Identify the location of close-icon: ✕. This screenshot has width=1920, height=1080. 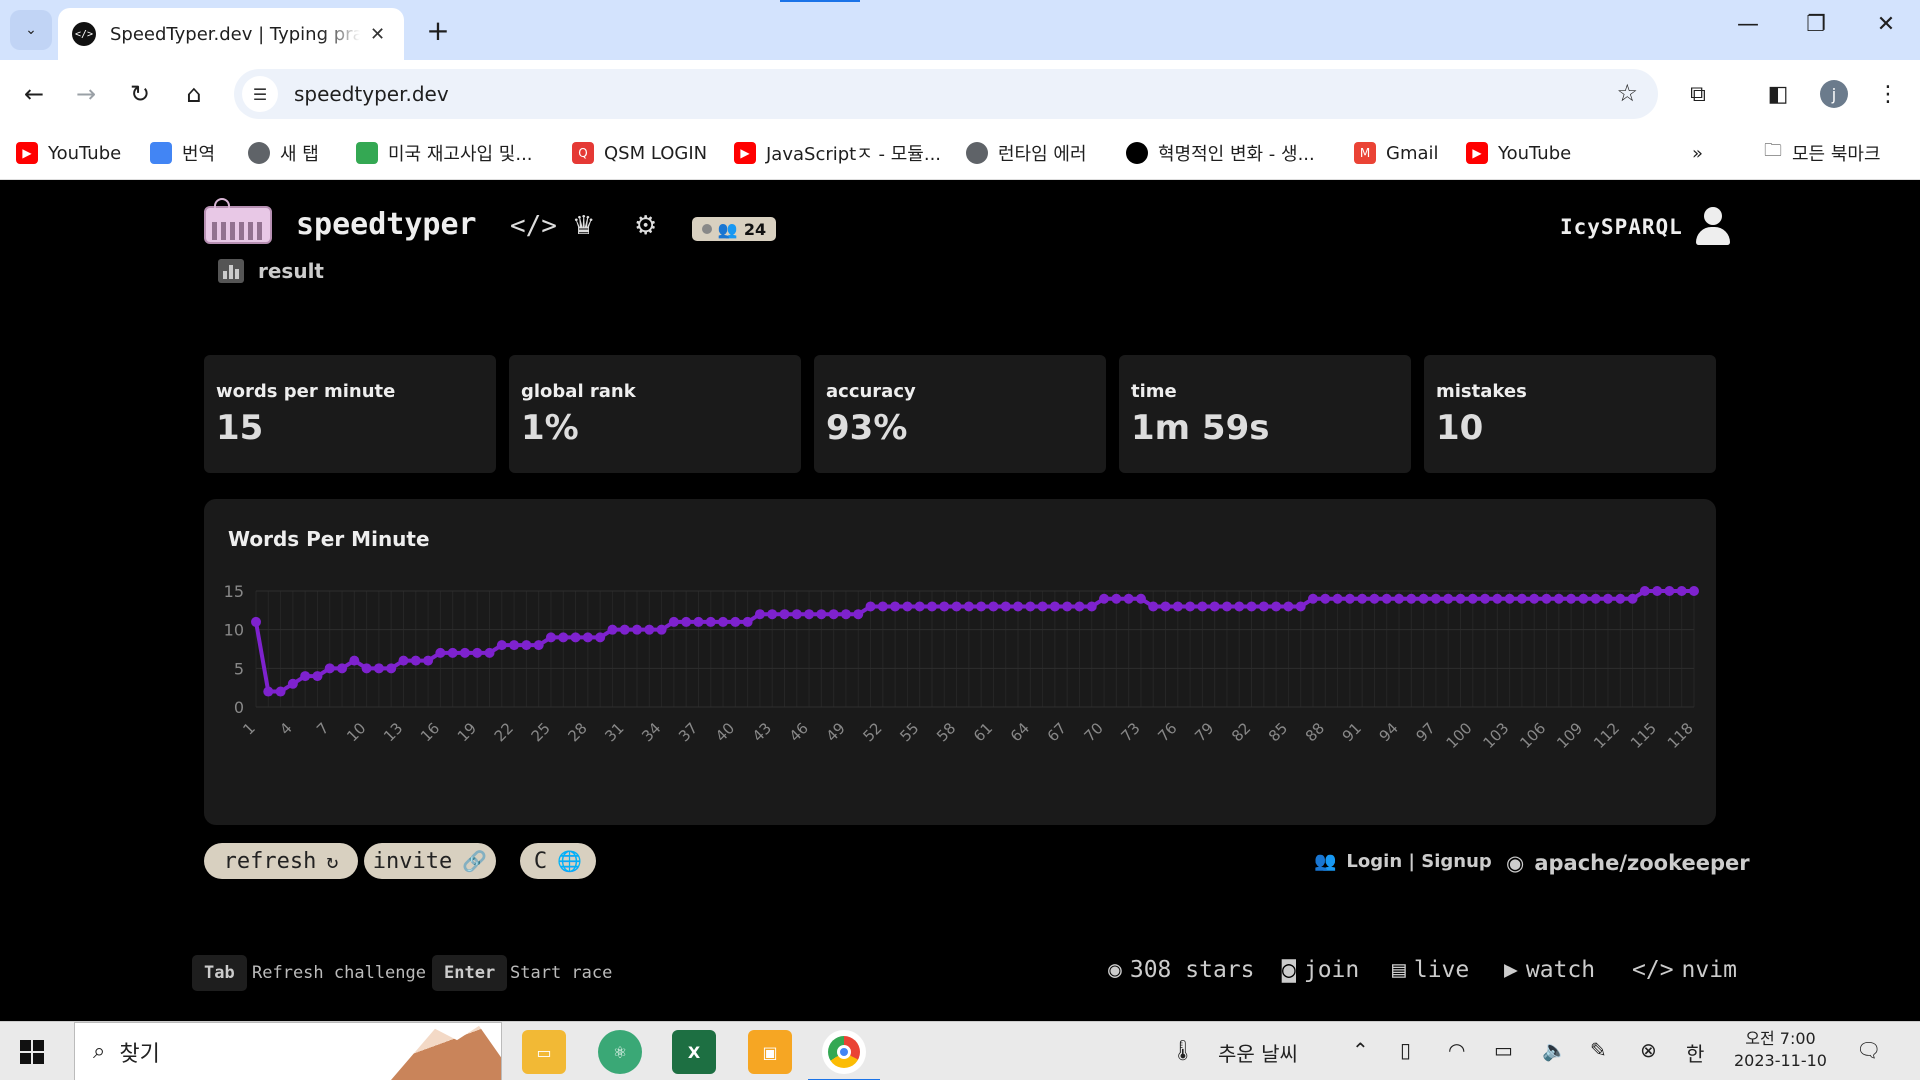
(377, 34).